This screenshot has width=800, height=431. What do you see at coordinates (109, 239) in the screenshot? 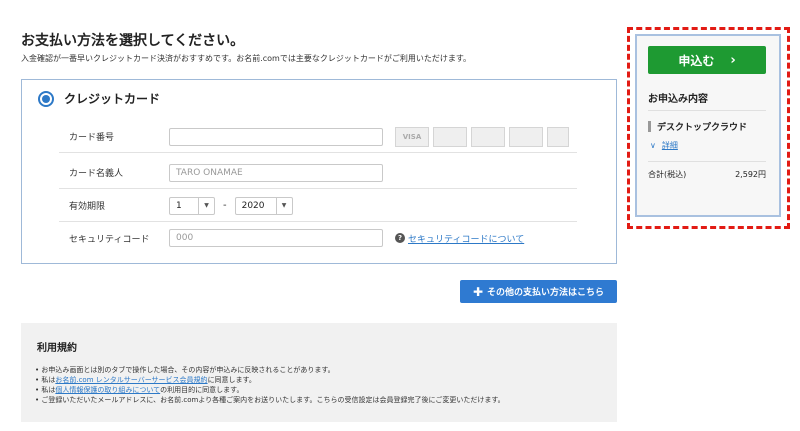
I see `security-code-label: セキュリティコード` at bounding box center [109, 239].